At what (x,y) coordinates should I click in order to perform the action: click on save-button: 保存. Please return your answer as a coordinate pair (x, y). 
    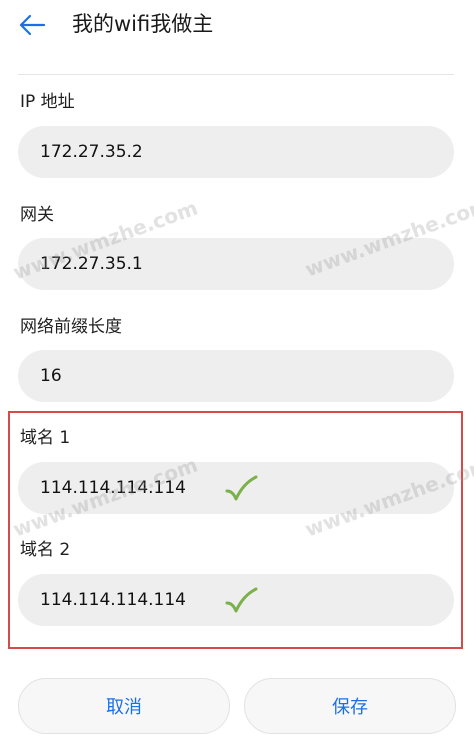
    Looking at the image, I should click on (350, 706).